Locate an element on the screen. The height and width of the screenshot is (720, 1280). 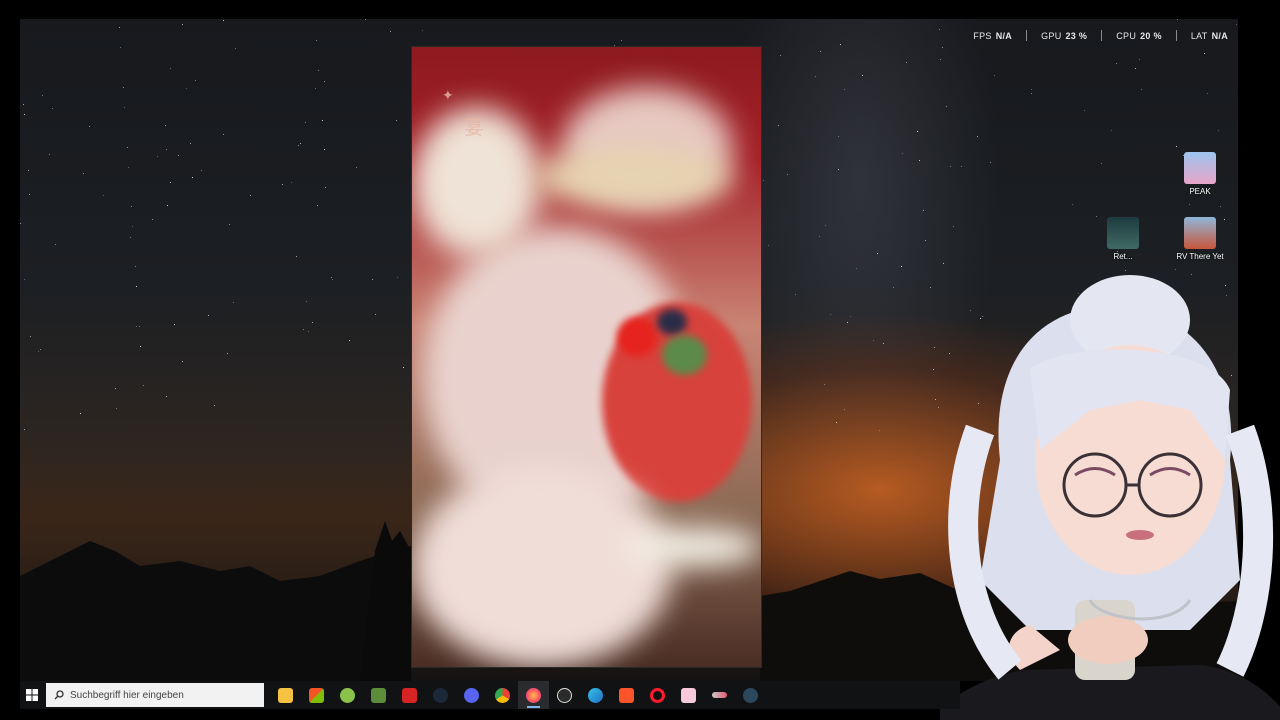
pinned-apps is located at coordinates (518, 695).